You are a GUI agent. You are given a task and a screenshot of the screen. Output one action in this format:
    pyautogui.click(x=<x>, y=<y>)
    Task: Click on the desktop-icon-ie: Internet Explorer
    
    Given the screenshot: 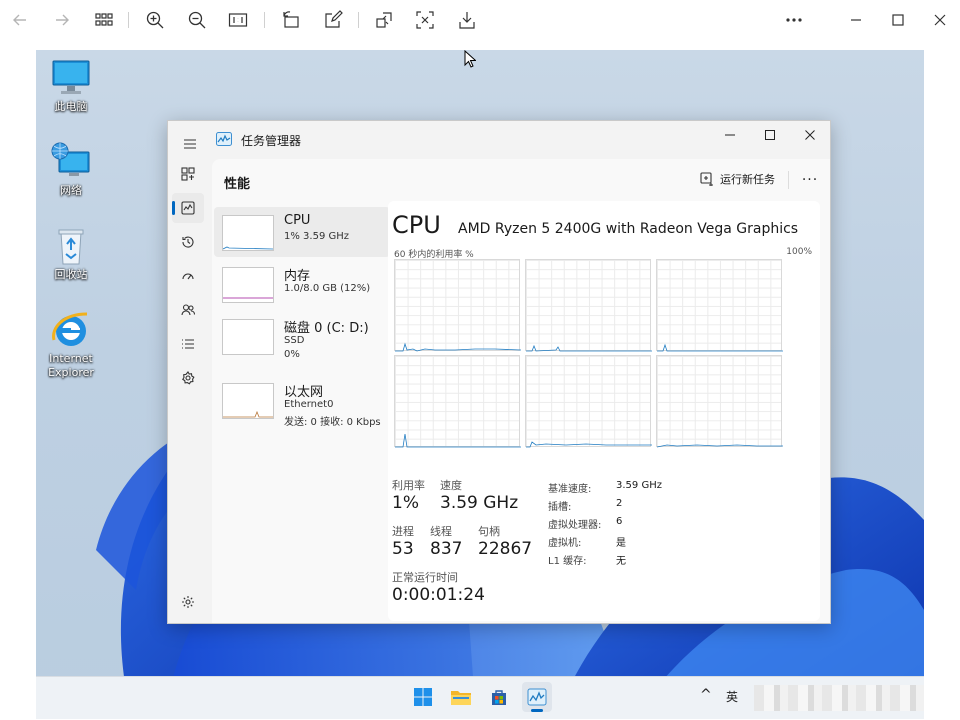 What is the action you would take?
    pyautogui.click(x=71, y=345)
    